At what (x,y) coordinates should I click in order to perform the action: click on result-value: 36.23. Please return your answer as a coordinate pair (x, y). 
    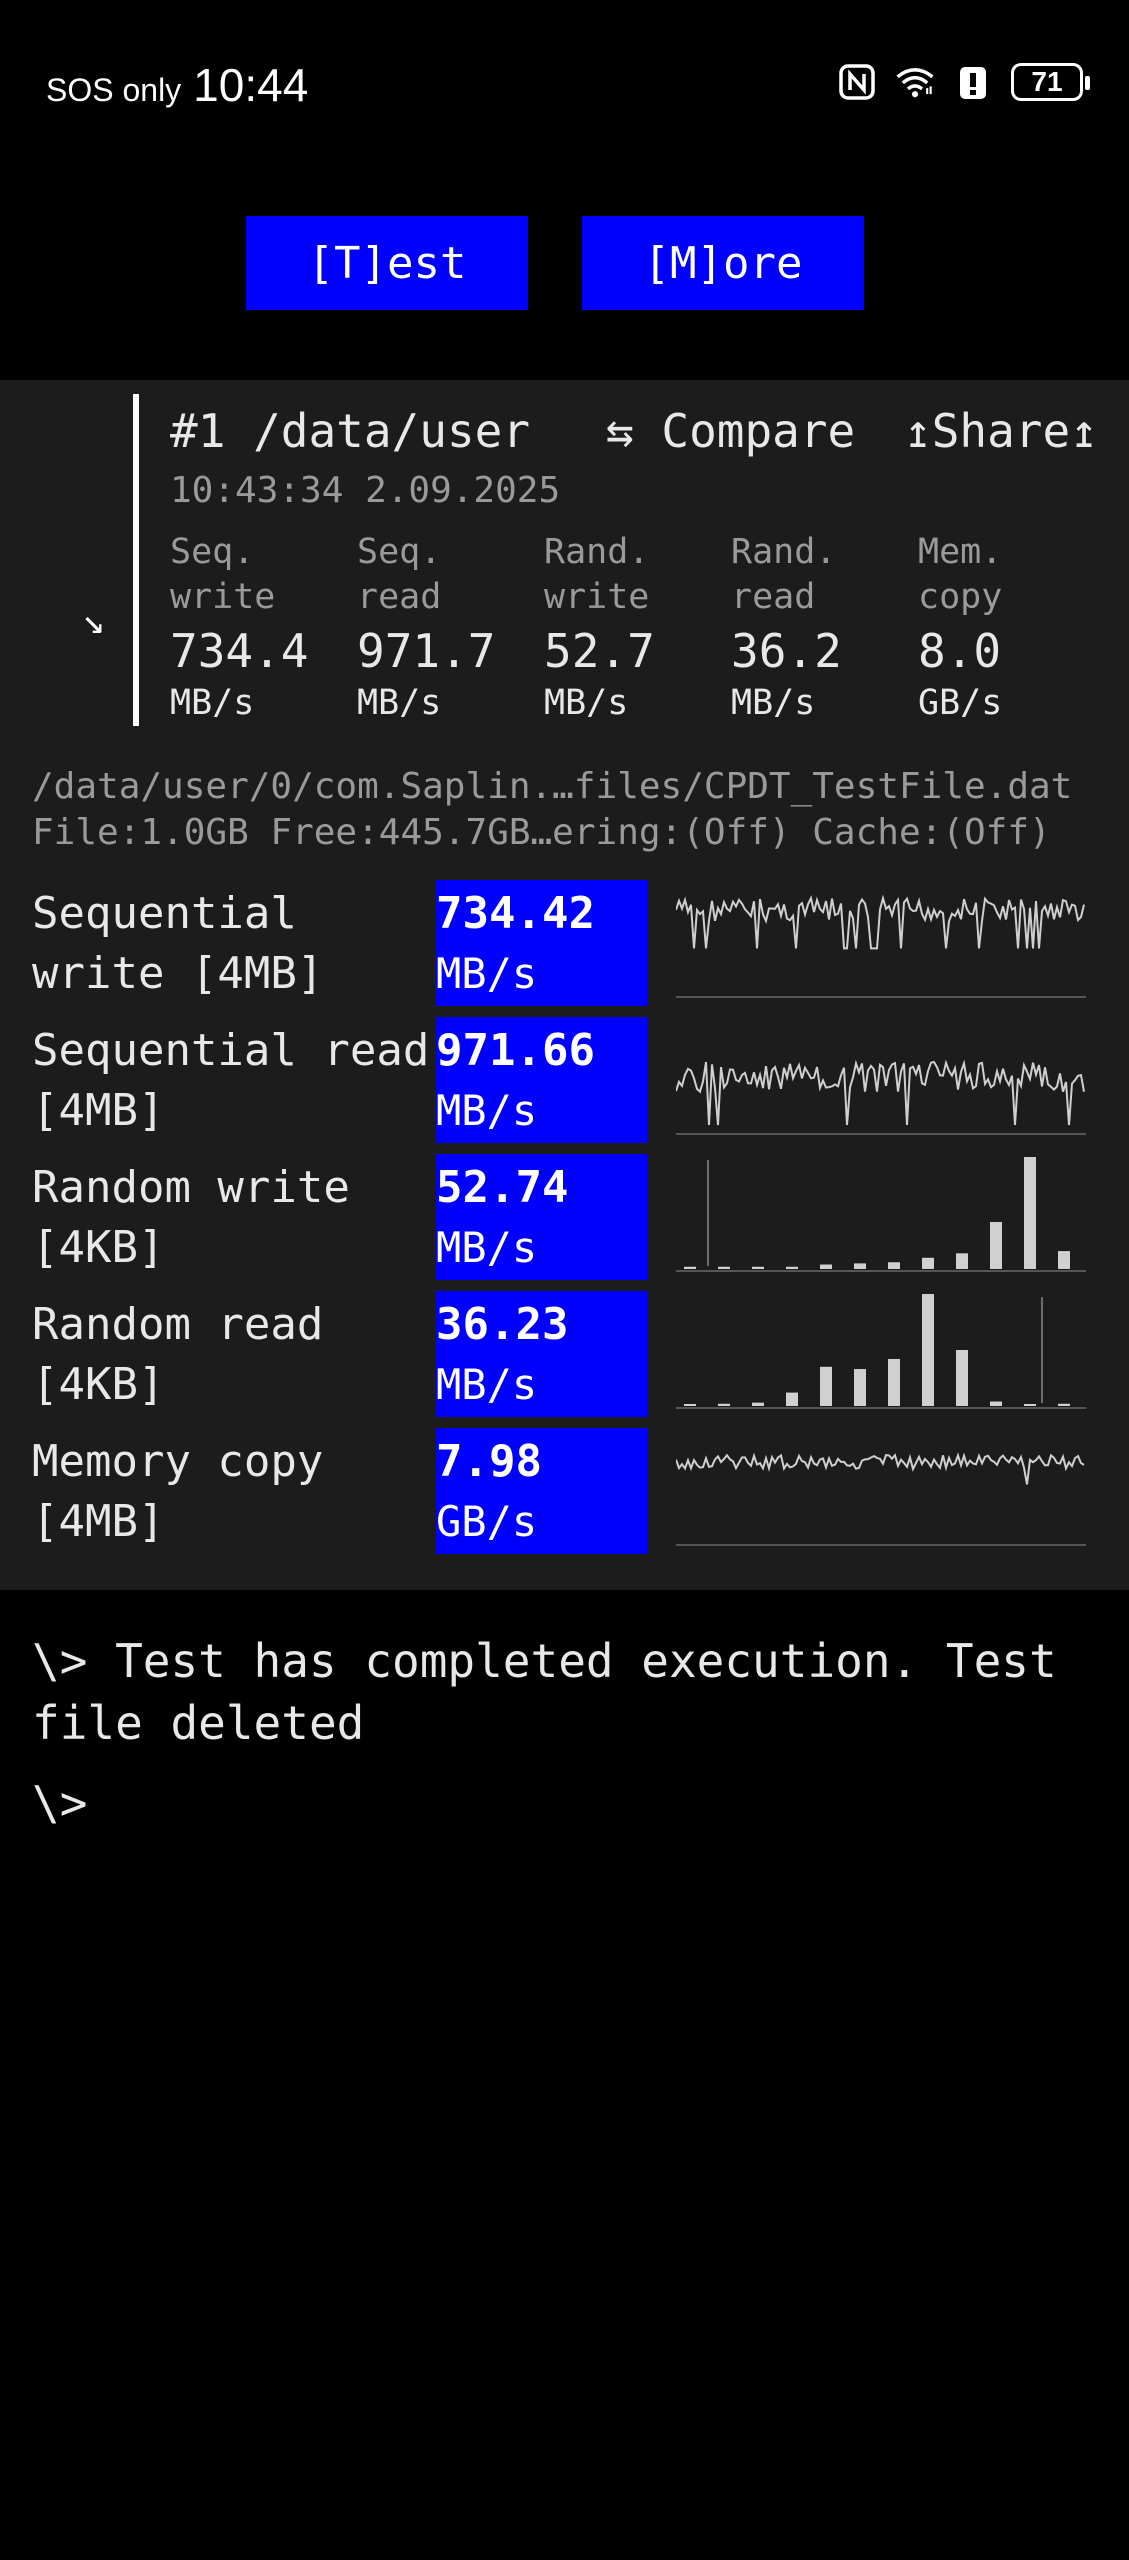
    Looking at the image, I should click on (502, 1324).